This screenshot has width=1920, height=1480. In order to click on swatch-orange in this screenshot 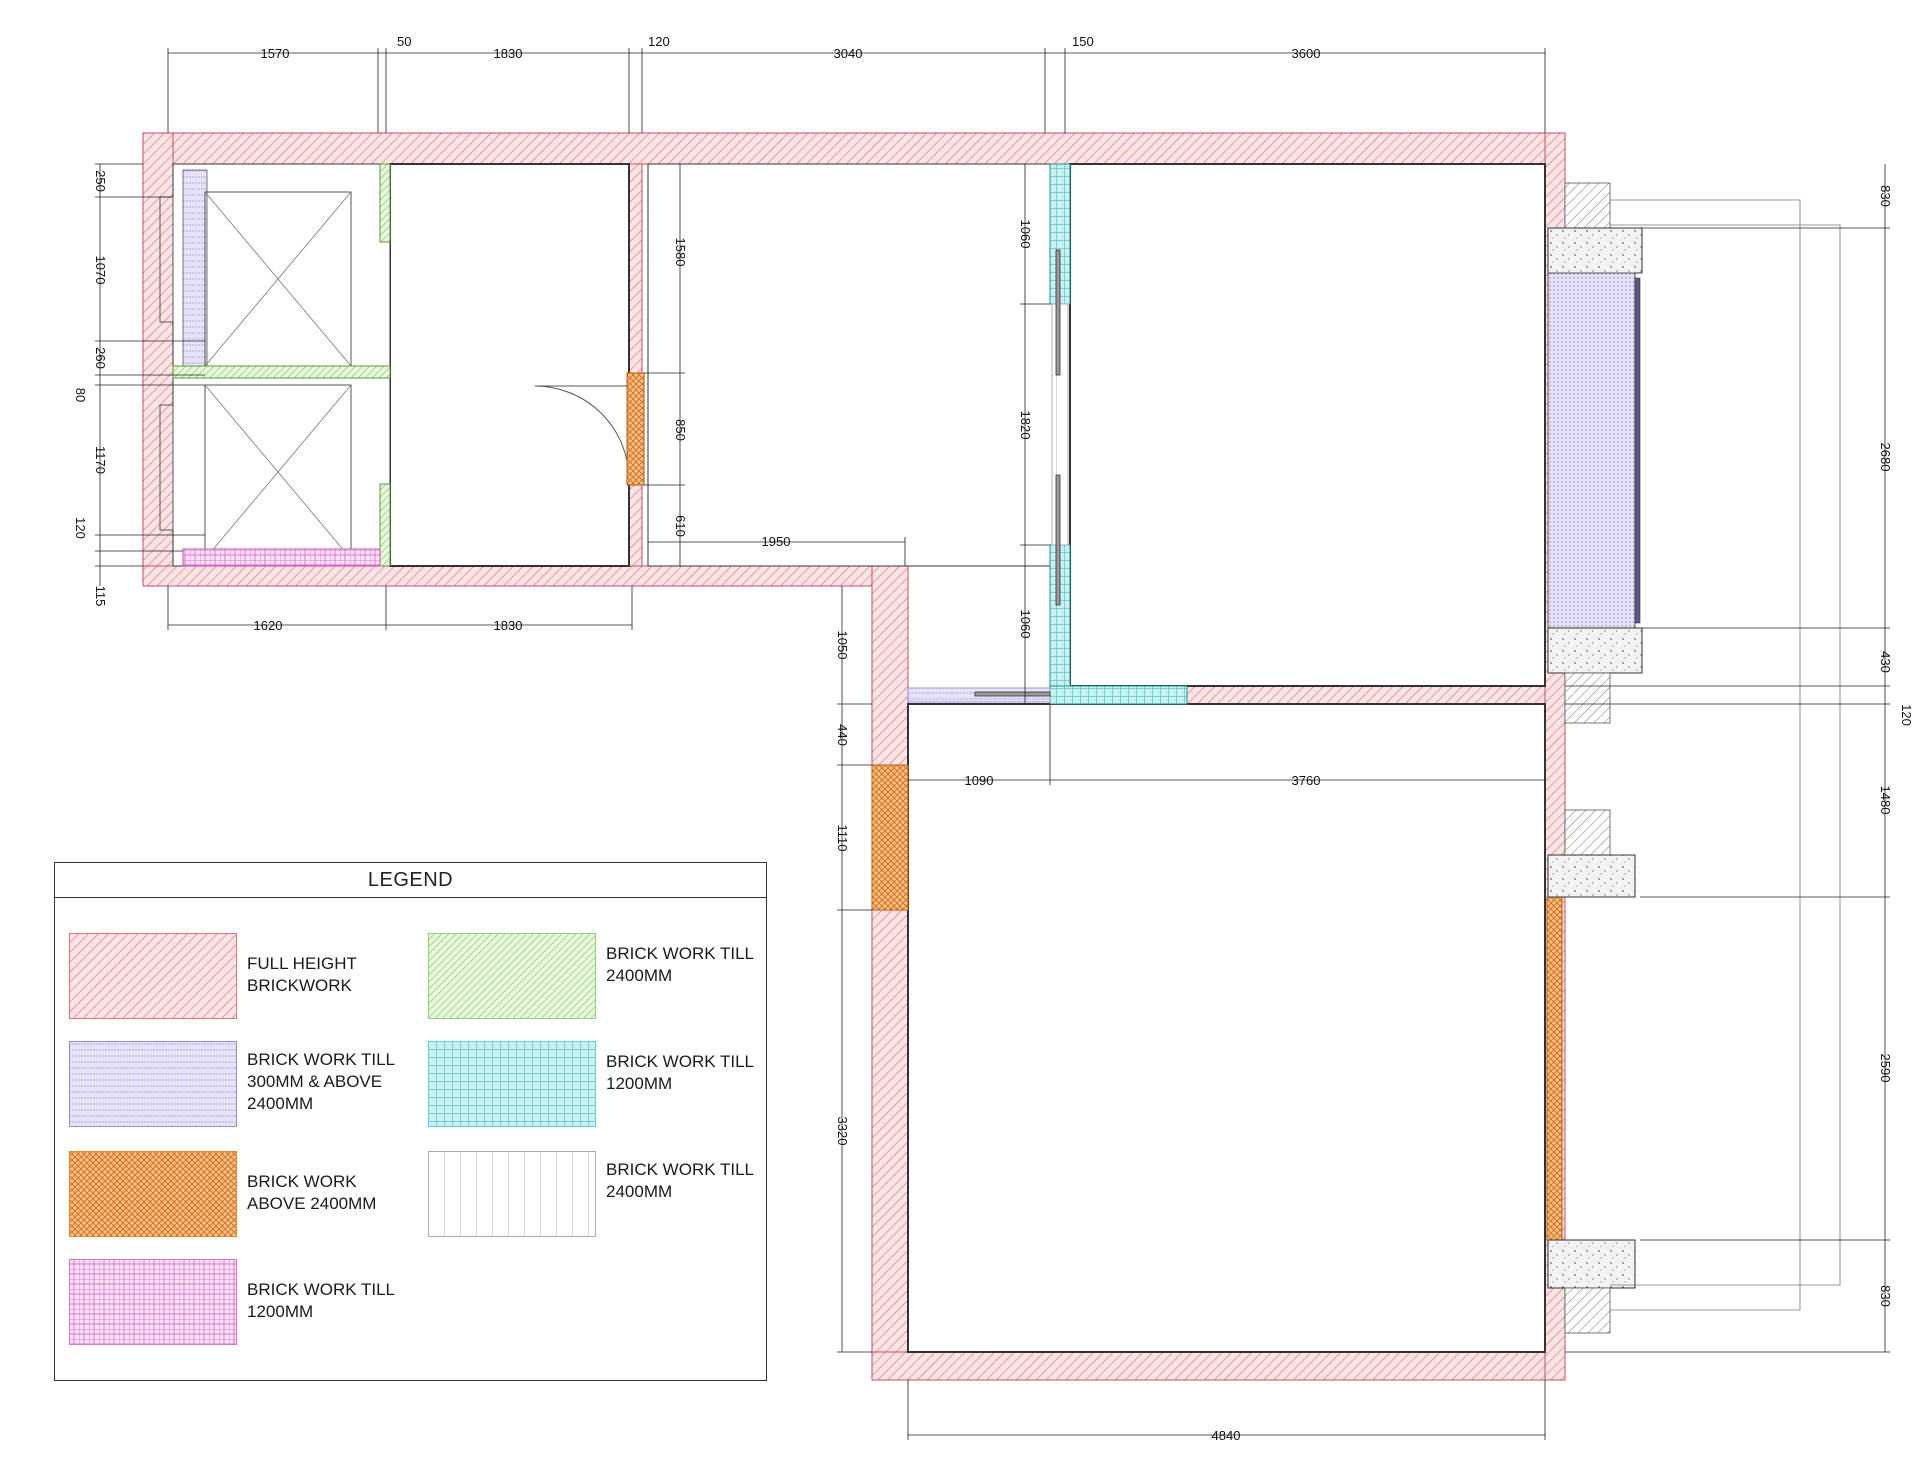, I will do `click(153, 1194)`.